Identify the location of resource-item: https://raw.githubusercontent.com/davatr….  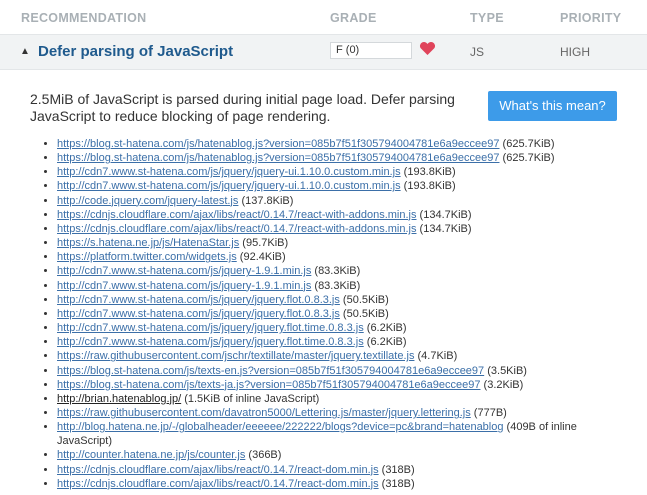
(323, 413).